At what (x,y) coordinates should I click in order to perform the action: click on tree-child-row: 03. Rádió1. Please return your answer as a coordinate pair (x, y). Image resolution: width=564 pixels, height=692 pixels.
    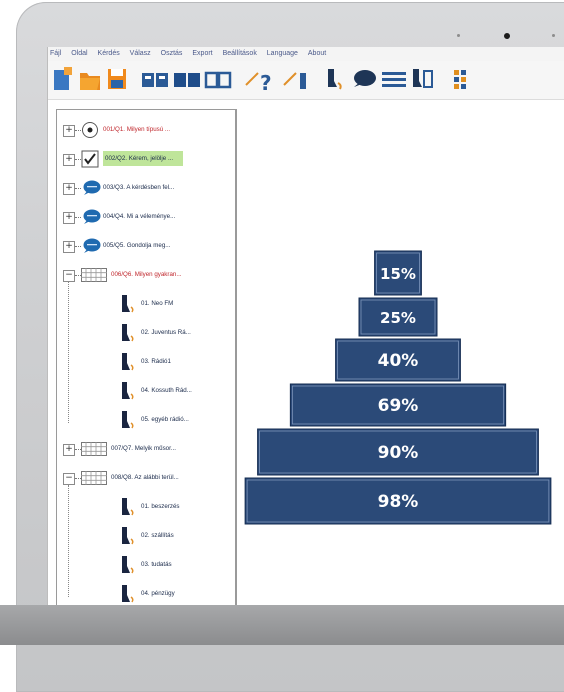
    Looking at the image, I should click on (146, 362).